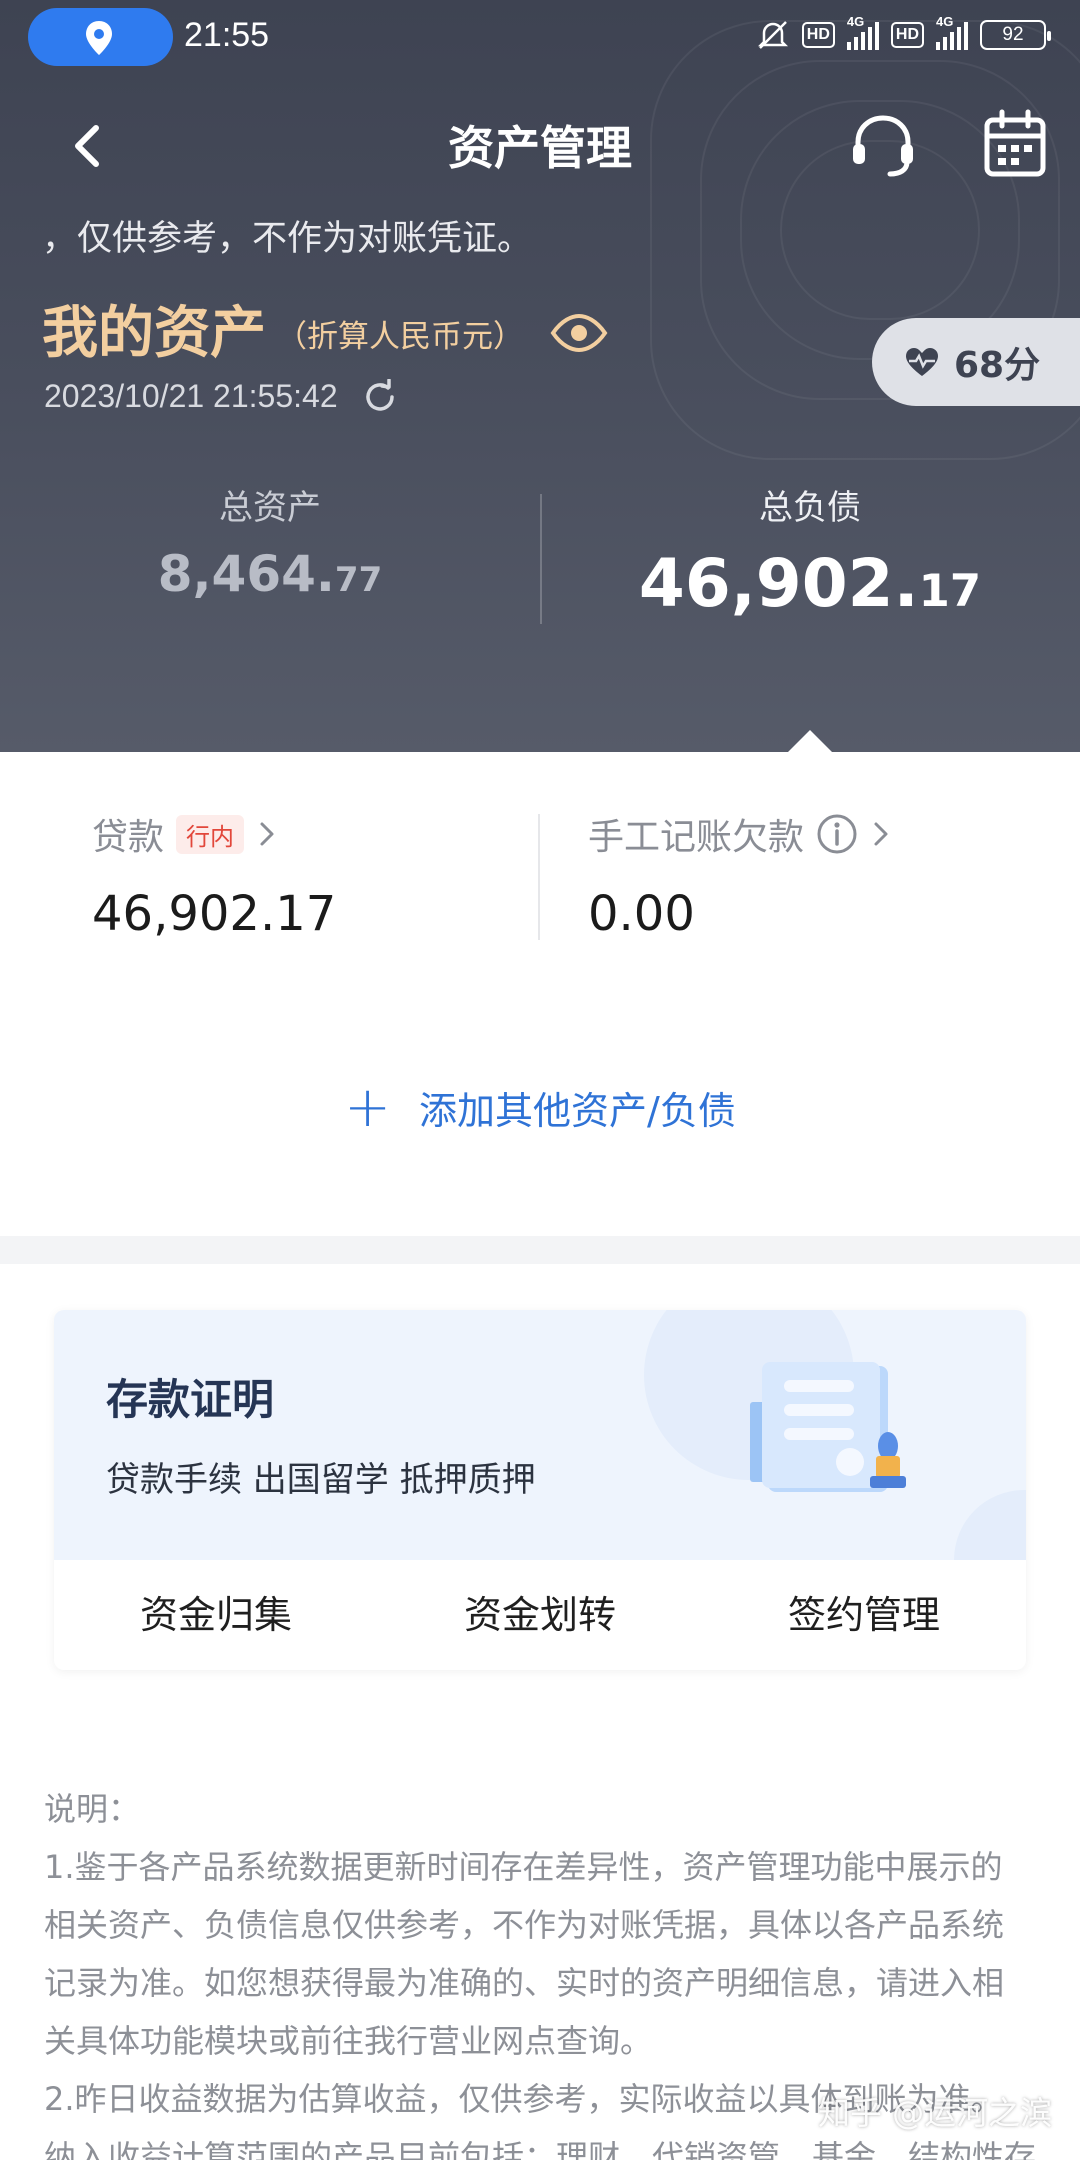 This screenshot has height=2160, width=1080. I want to click on headset-icon, so click(883, 146).